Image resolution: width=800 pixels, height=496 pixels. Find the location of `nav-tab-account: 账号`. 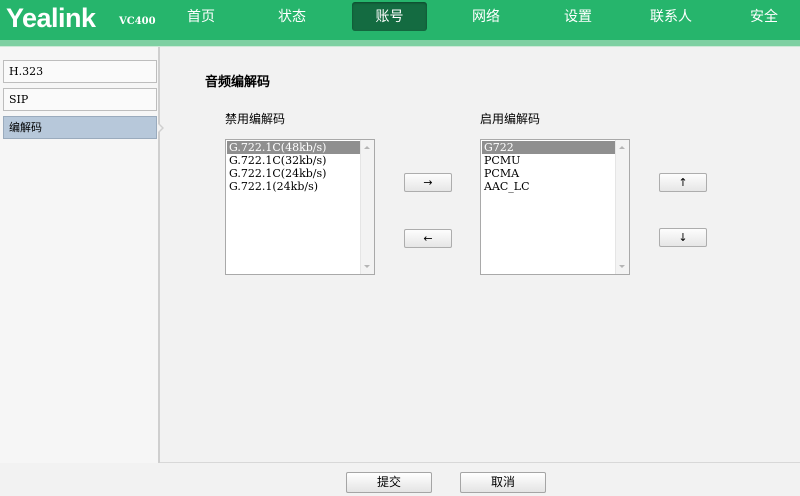

nav-tab-account: 账号 is located at coordinates (389, 20).